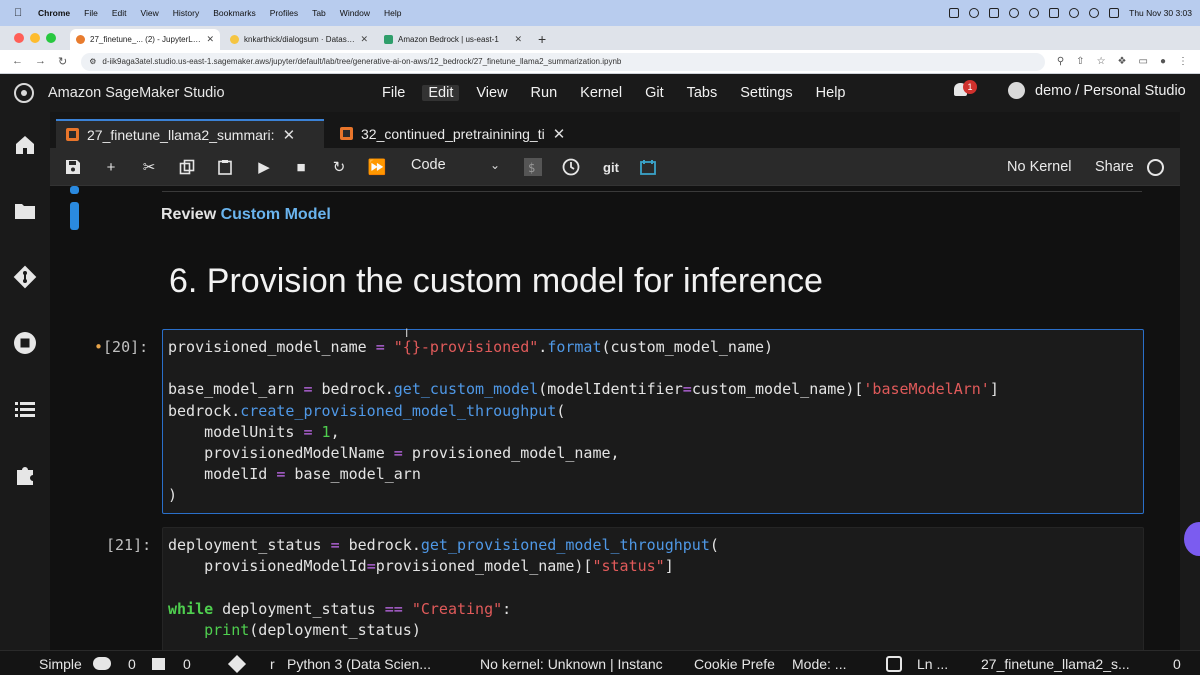 The width and height of the screenshot is (1200, 675). I want to click on browser-tab-jupyter: 27_finetune_... (2) - JupyterLab ✕, so click(145, 39).